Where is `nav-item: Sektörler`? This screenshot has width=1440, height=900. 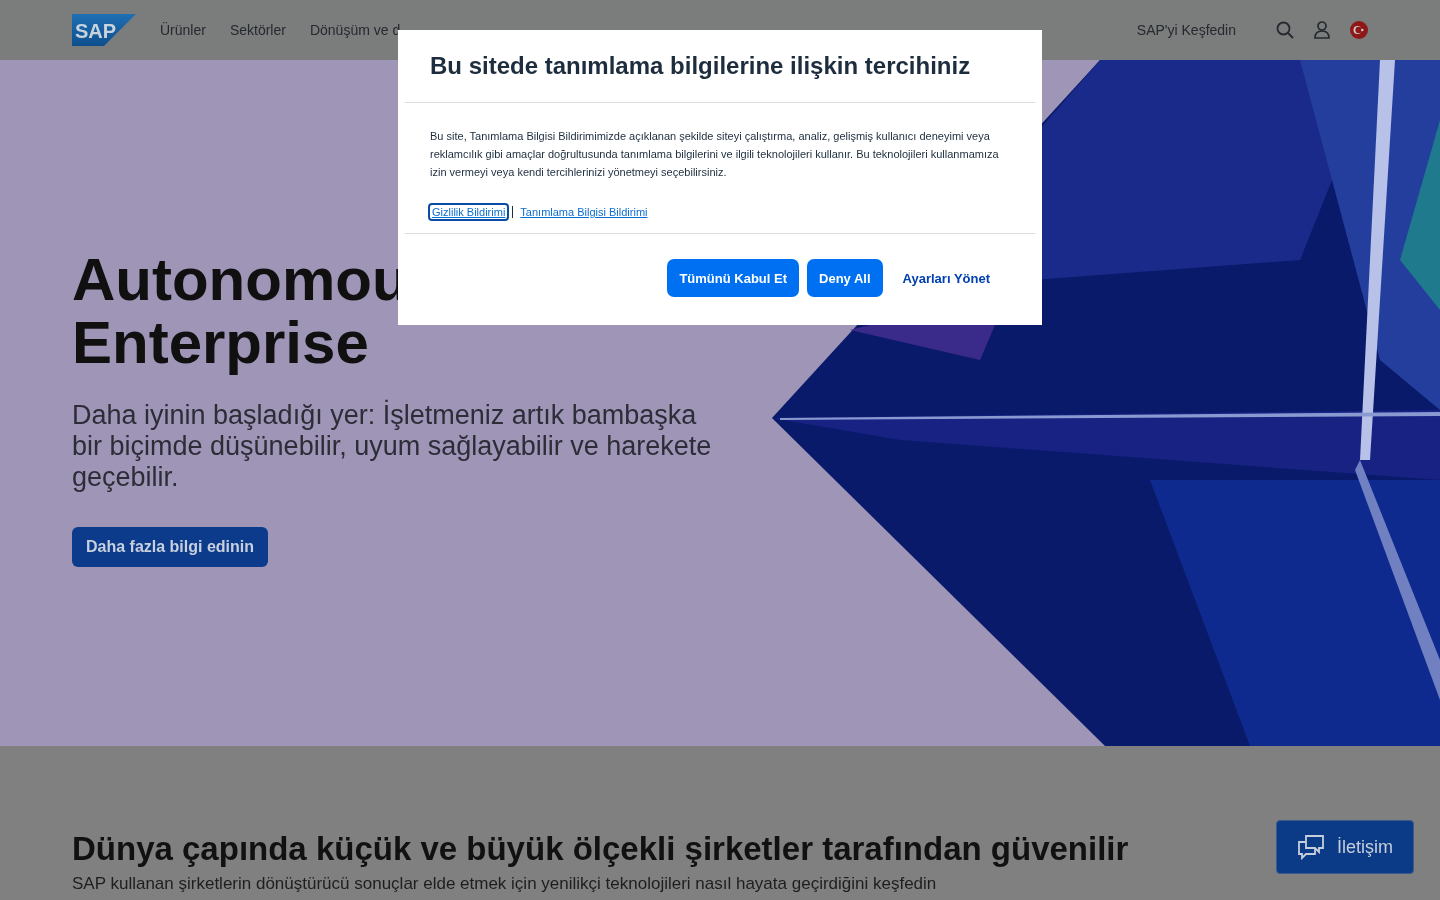 nav-item: Sektörler is located at coordinates (257, 30).